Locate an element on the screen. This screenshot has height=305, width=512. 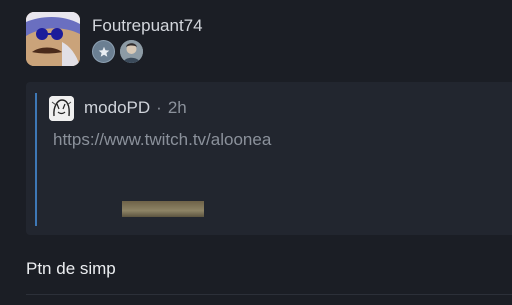
avatar-badge-icon is located at coordinates (131, 51).